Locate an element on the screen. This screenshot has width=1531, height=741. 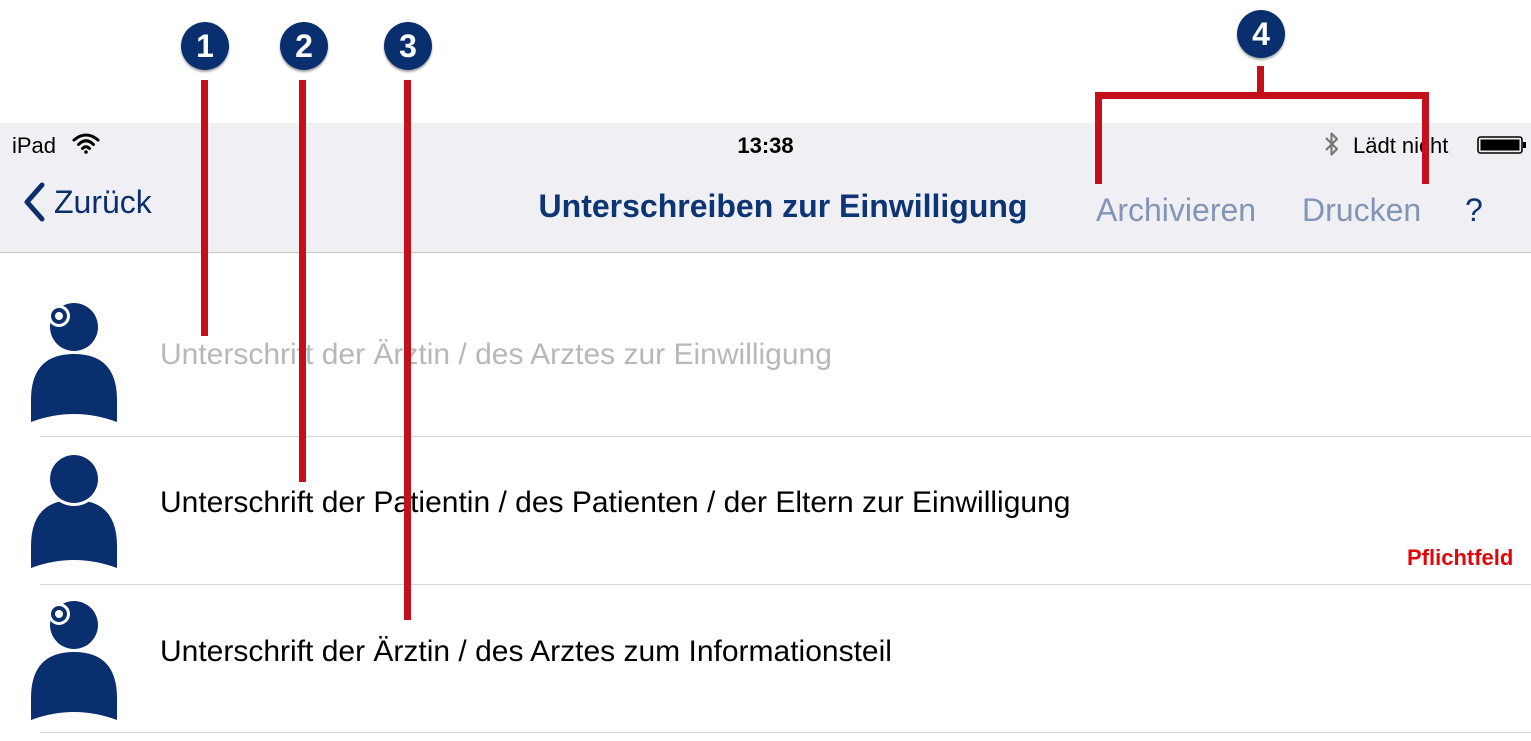
annotation-bracket-4-top is located at coordinates (1262, 95).